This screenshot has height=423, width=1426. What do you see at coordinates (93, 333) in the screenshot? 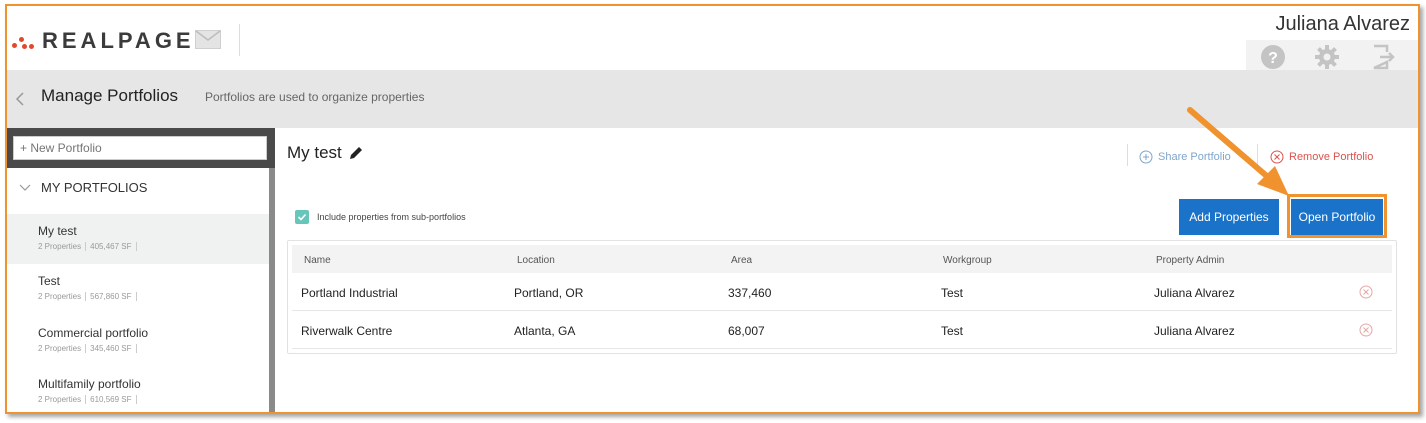
I see `portfolio-name: Commercial portfolio` at bounding box center [93, 333].